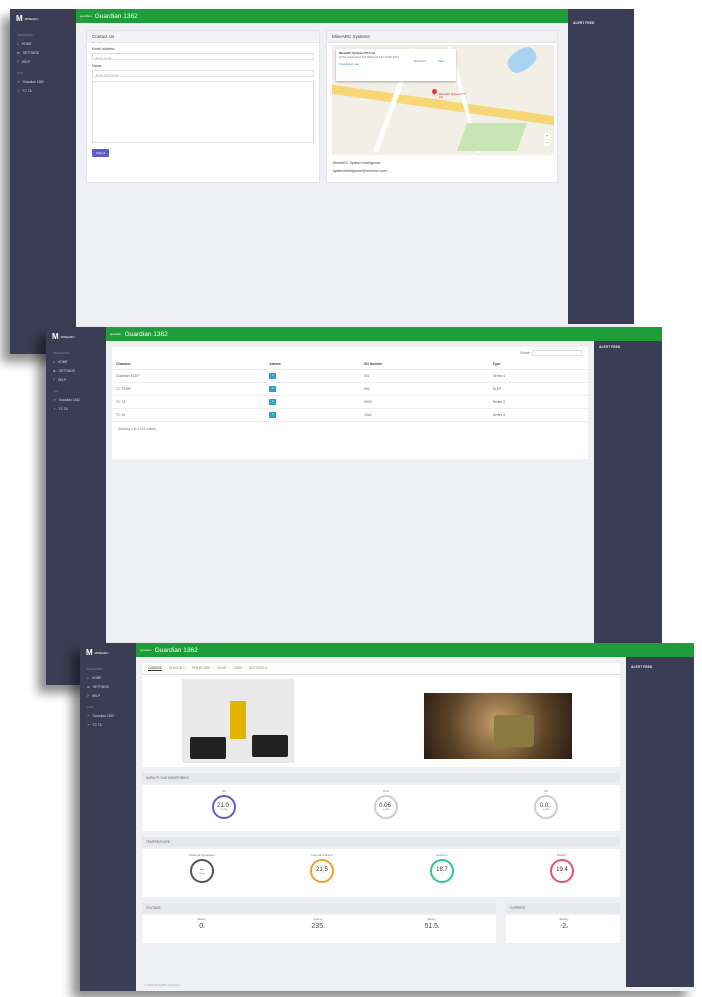 This screenshot has height=997, width=702. I want to click on search-input, so click(557, 353).